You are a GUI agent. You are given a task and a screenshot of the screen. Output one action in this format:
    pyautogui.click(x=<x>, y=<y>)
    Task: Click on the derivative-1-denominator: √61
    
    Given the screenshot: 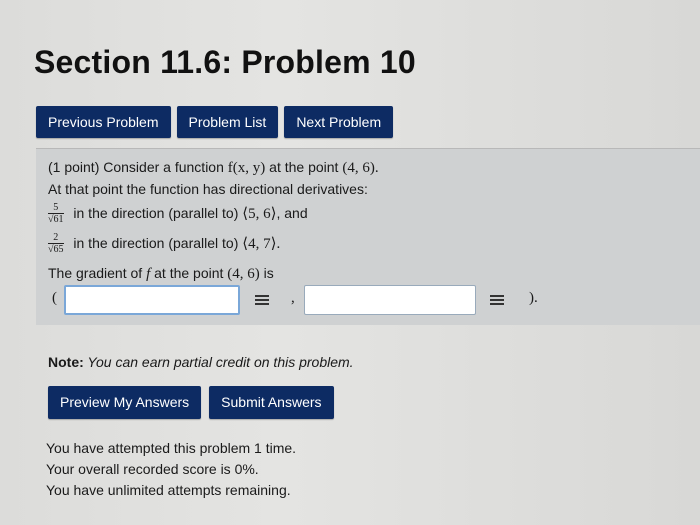 What is the action you would take?
    pyautogui.click(x=56, y=219)
    